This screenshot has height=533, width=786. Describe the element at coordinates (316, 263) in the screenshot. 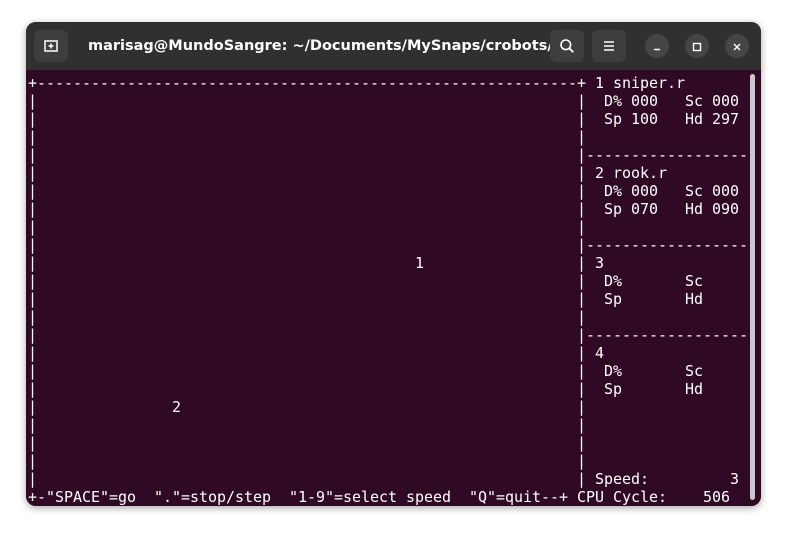

I see `terminal-line: | 1 | 3` at that location.